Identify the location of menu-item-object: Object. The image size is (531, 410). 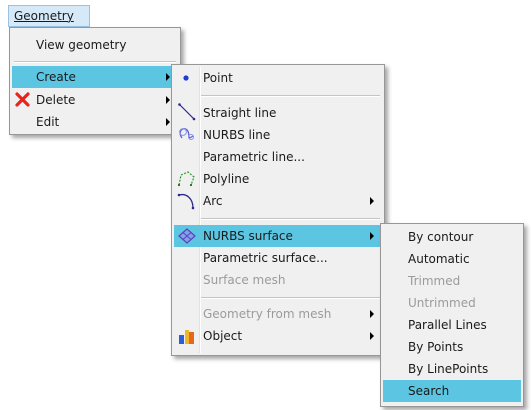
(278, 336).